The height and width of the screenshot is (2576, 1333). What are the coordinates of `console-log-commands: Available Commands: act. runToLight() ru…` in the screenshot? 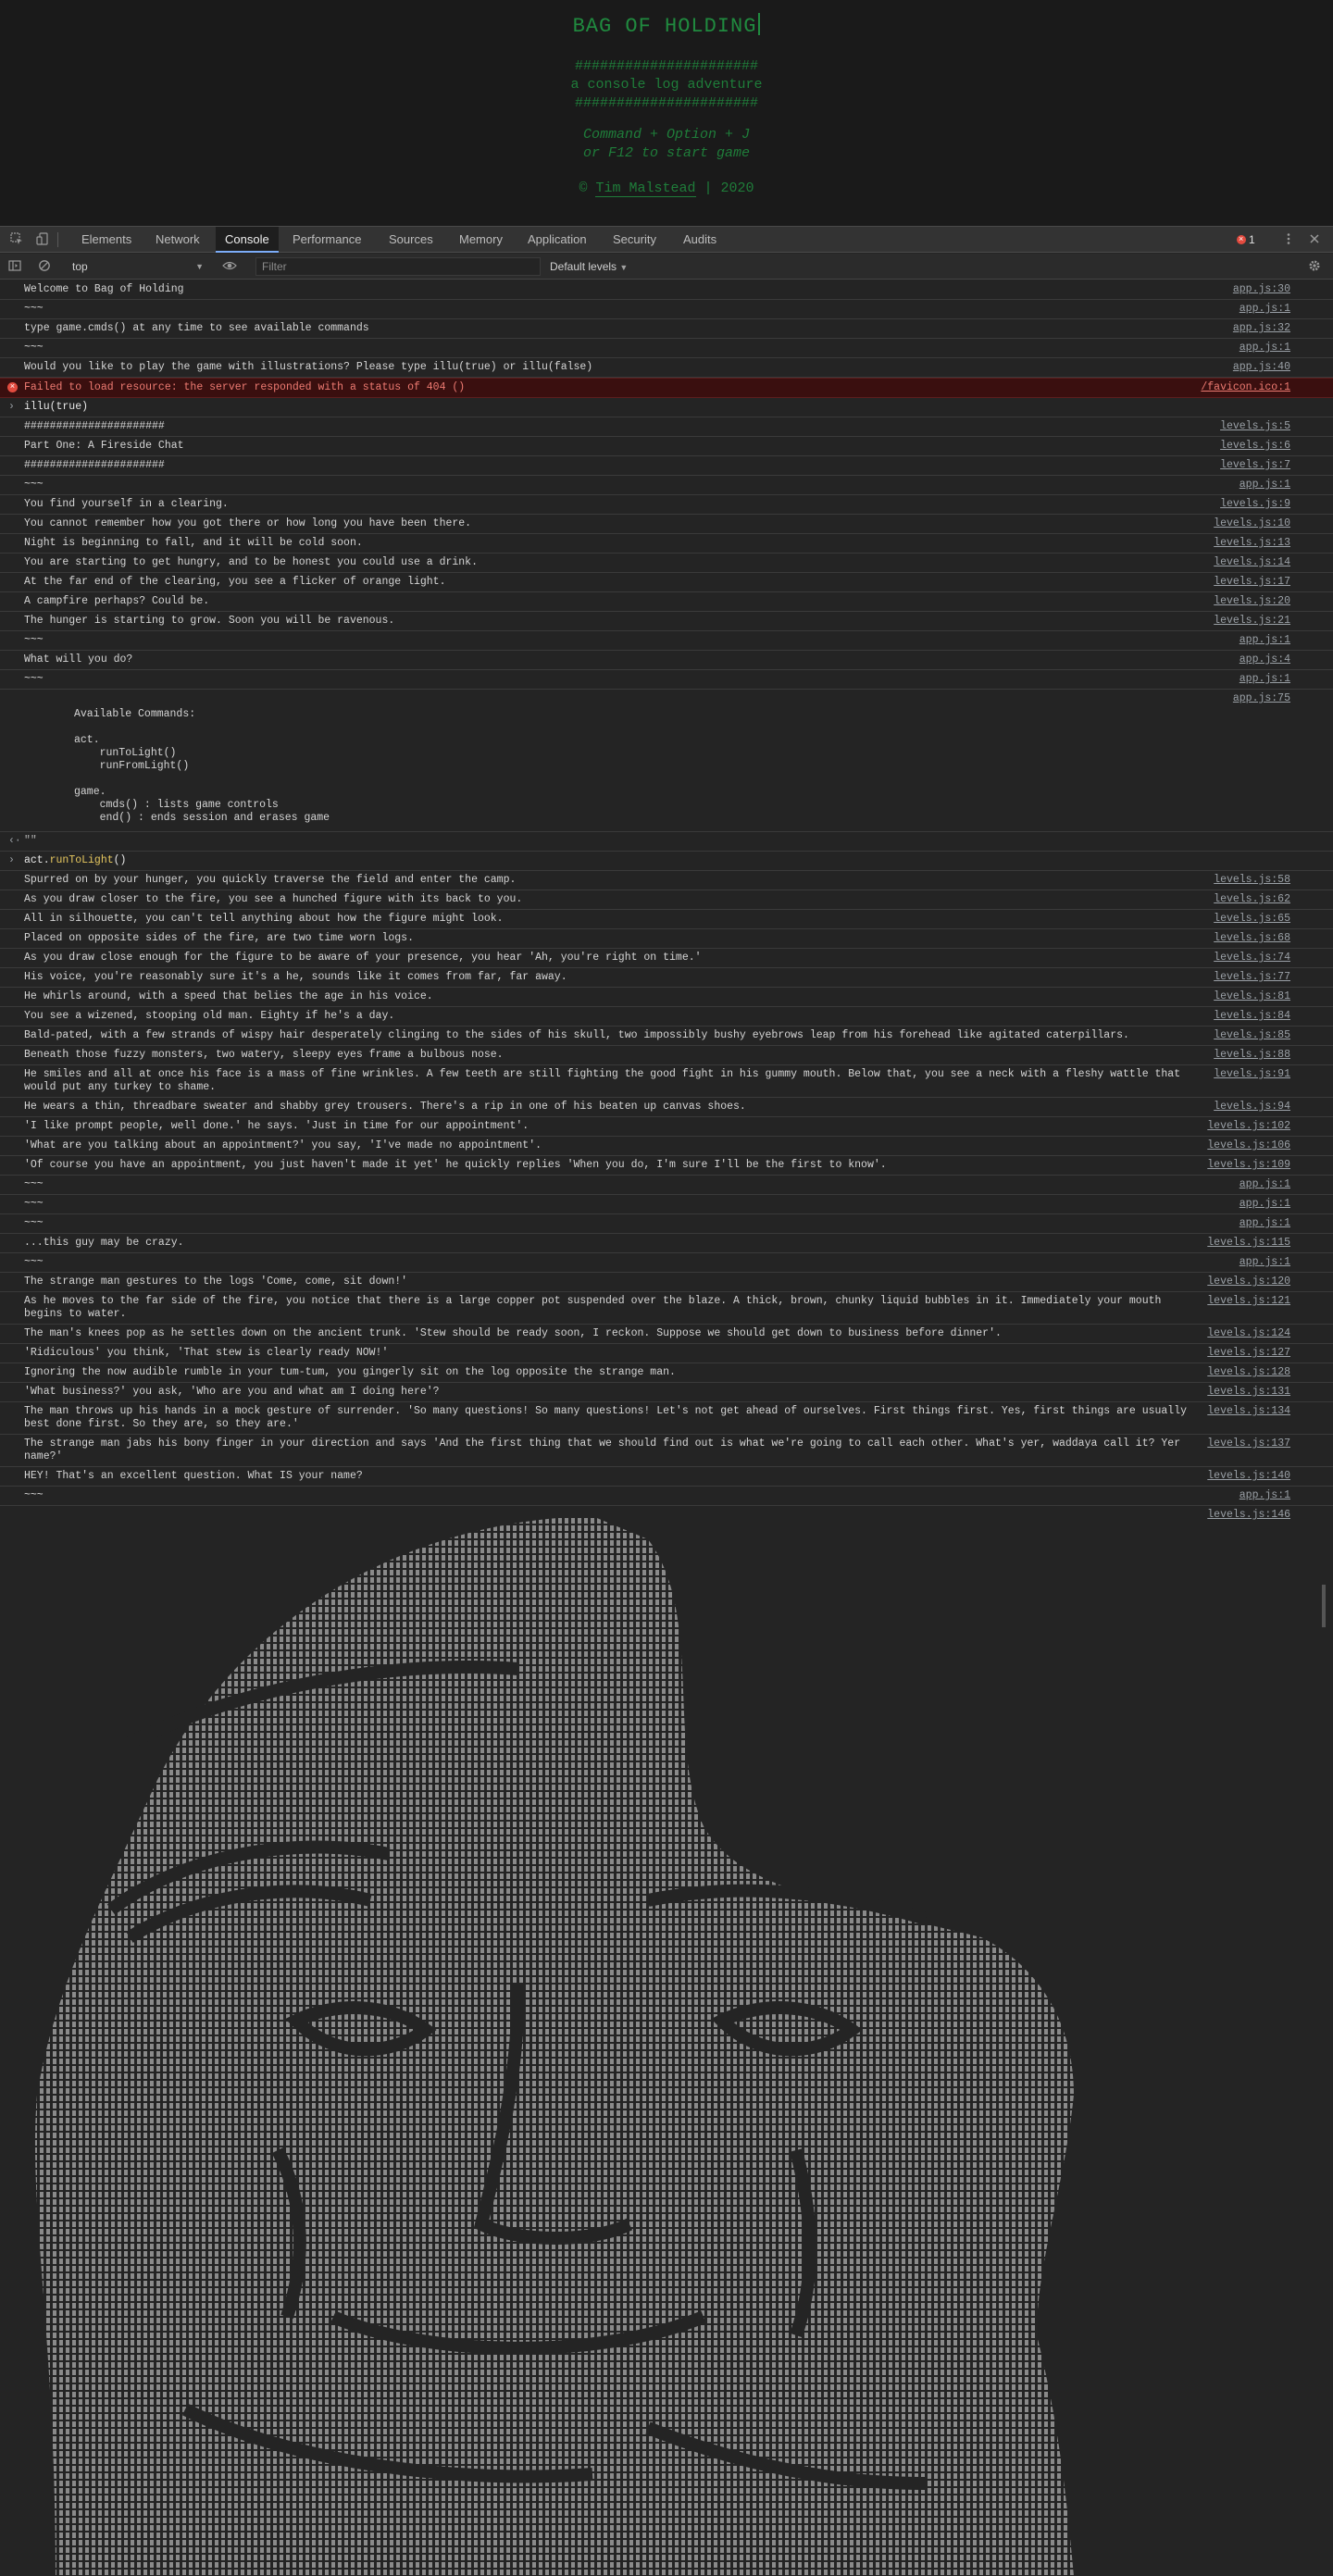 It's located at (666, 761).